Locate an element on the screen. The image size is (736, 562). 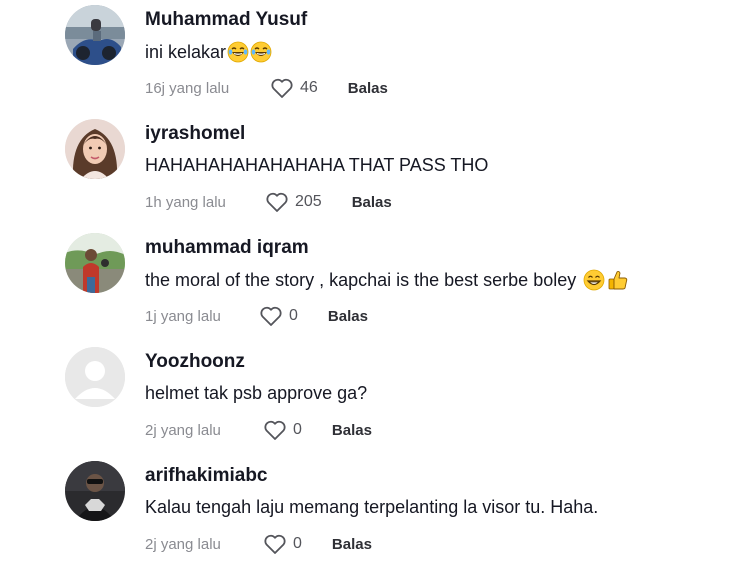
comment-meta: 16j yang lalu 46 Balas is located at coordinates (266, 88).